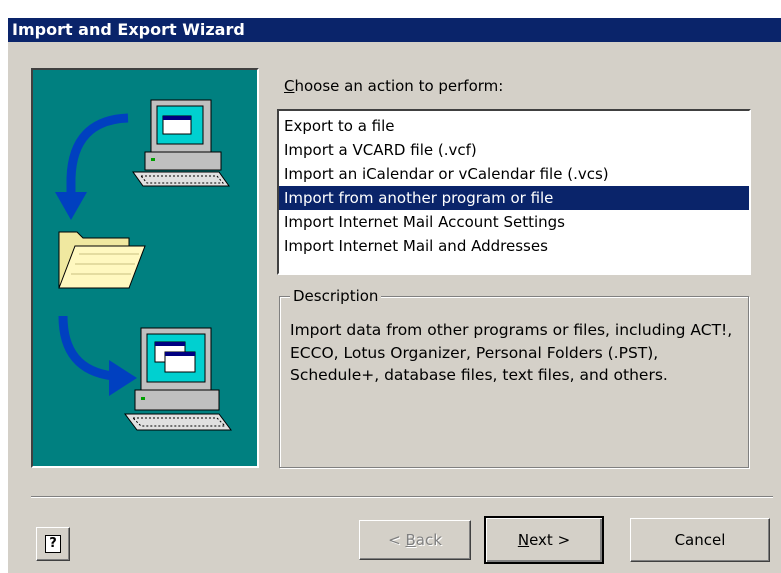 The height and width of the screenshot is (573, 781). Describe the element at coordinates (523, 540) in the screenshot. I see `next-accesskey: N` at that location.